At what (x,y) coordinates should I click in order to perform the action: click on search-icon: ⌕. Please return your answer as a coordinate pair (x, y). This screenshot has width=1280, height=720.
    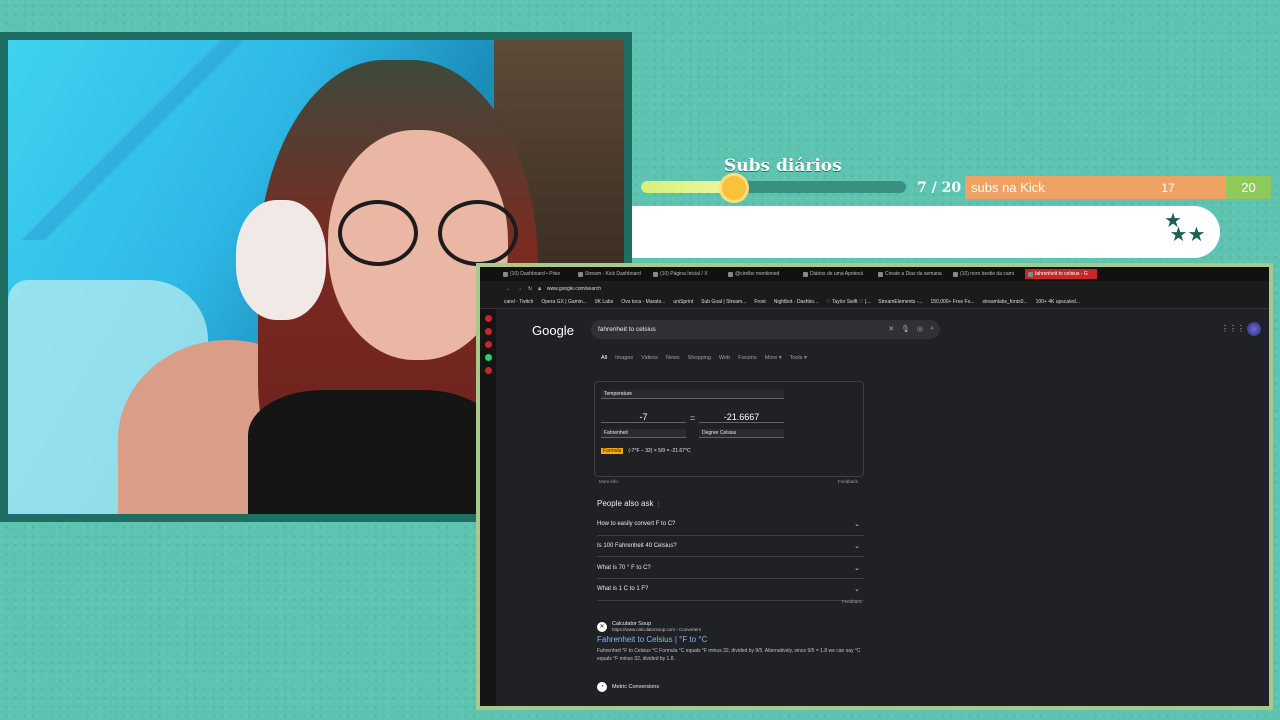
    Looking at the image, I should click on (932, 329).